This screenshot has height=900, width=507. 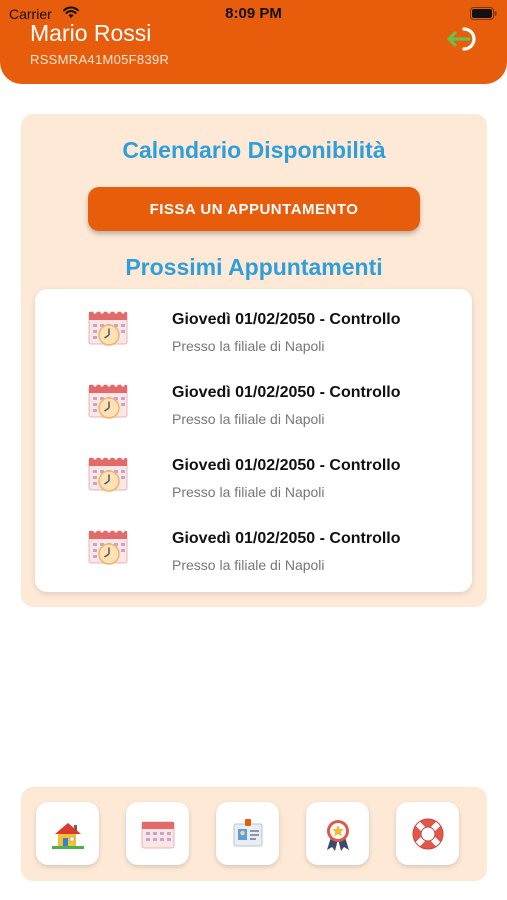 I want to click on calendar-icon, so click(x=157, y=834).